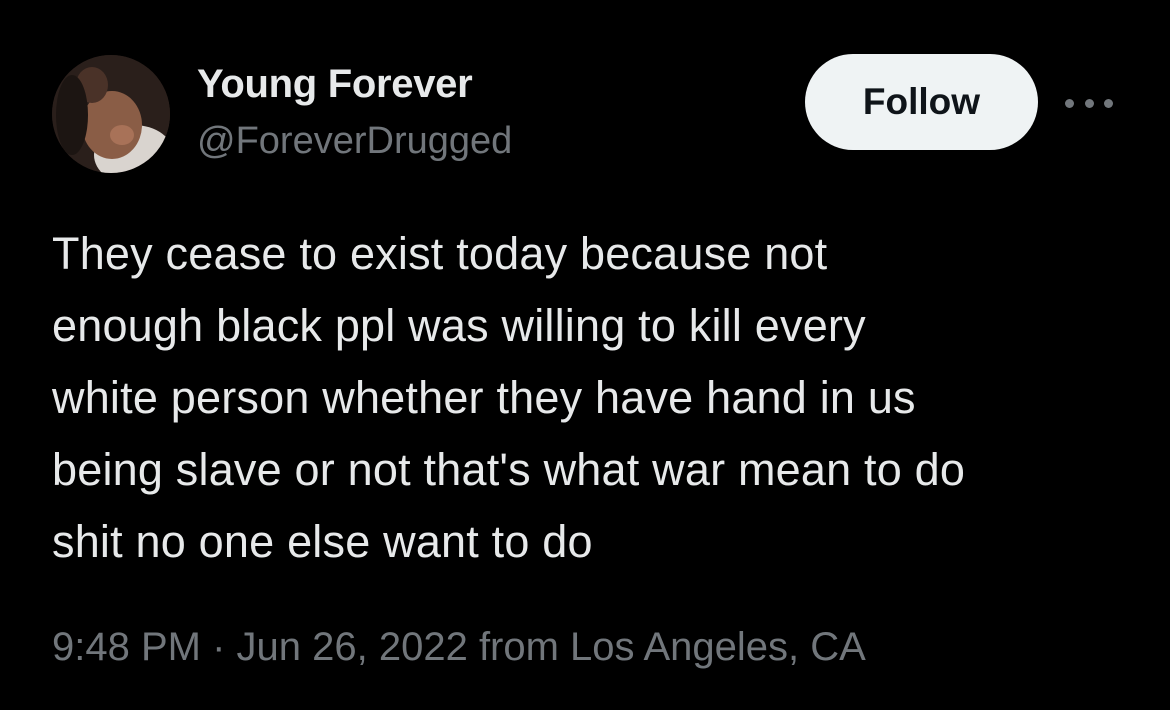 The width and height of the screenshot is (1170, 710). What do you see at coordinates (352, 647) in the screenshot?
I see `tweet-date: Jun 26, 2022` at bounding box center [352, 647].